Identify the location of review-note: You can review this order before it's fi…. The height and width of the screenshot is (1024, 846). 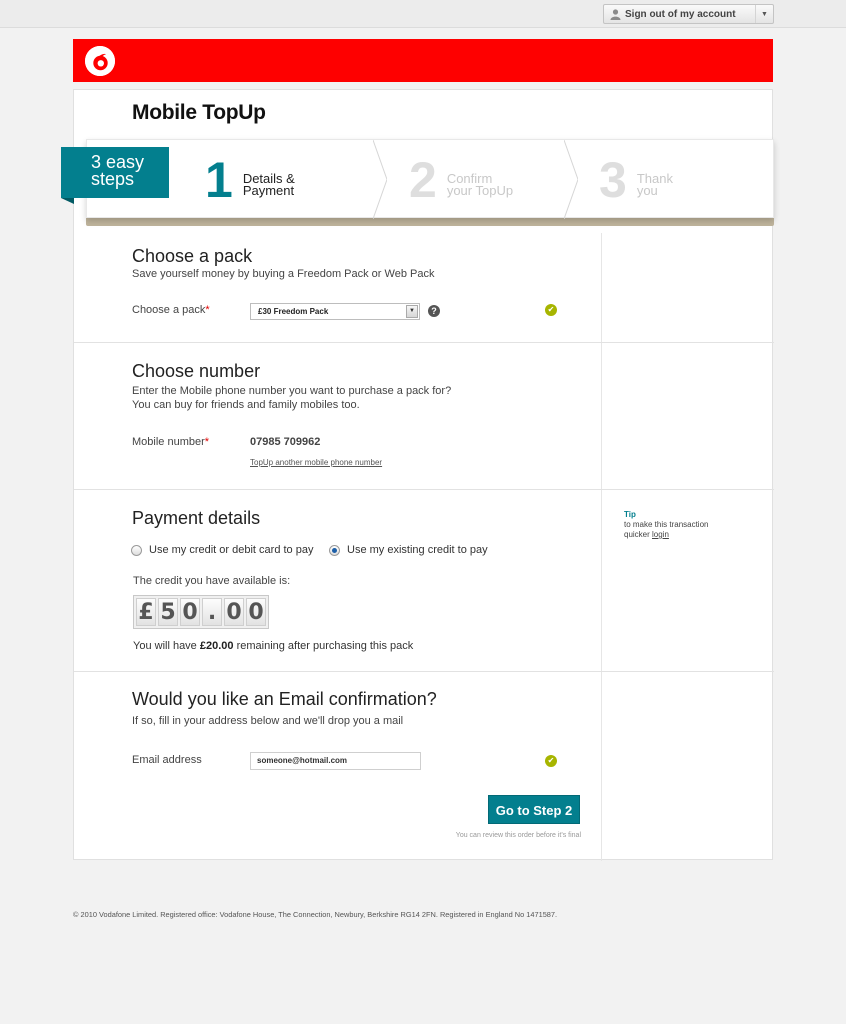
(518, 835).